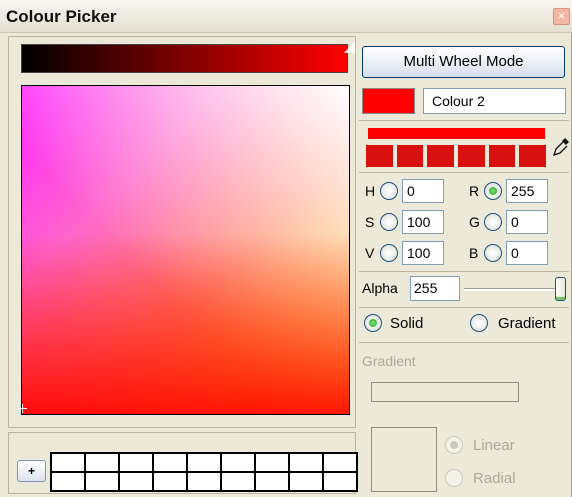  Describe the element at coordinates (456, 156) in the screenshot. I see `recent-colours` at that location.